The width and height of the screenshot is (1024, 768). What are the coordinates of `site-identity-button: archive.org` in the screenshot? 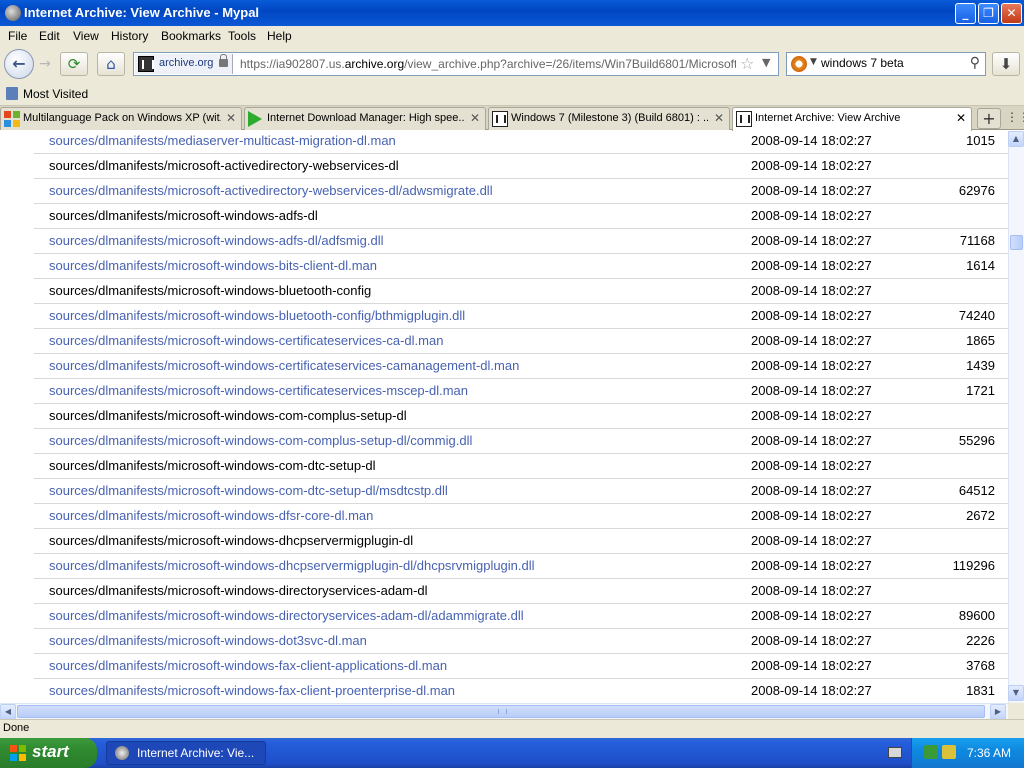 It's located at (184, 64).